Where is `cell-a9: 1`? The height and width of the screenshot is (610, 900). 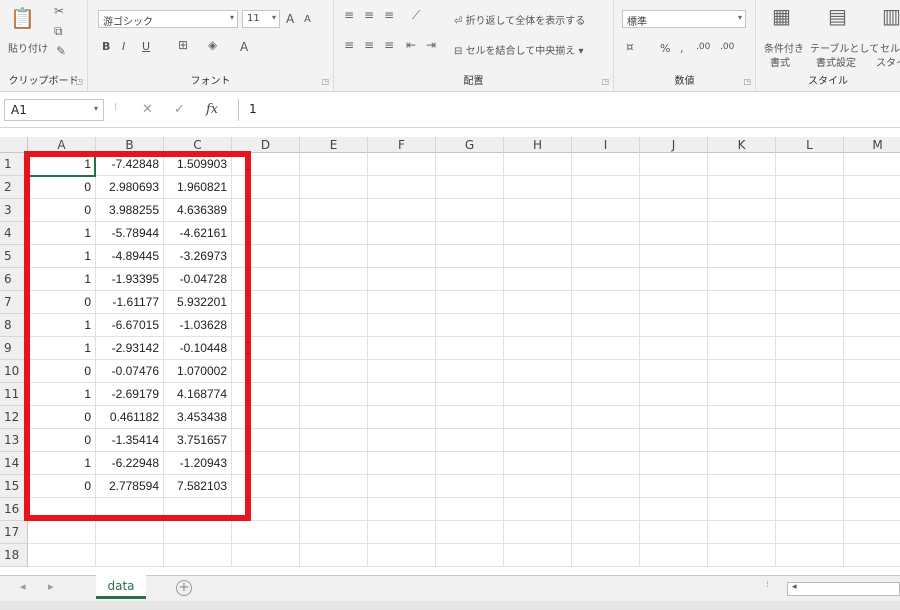 cell-a9: 1 is located at coordinates (62, 348).